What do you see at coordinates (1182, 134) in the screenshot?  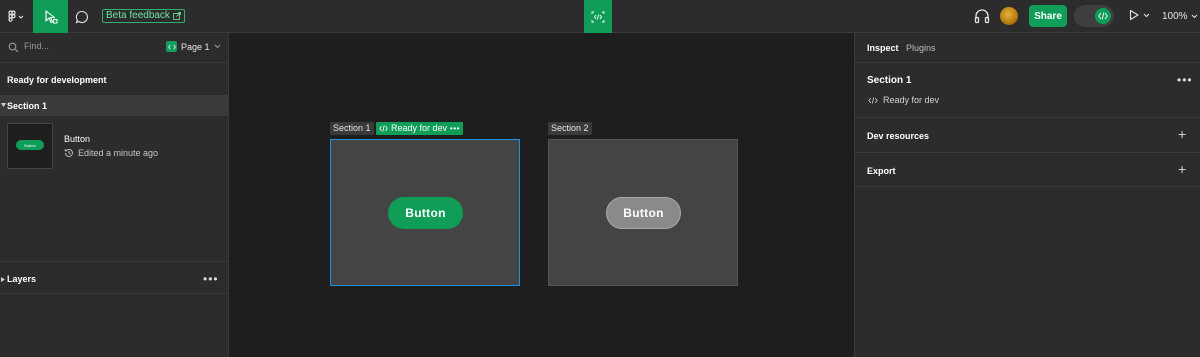 I see `add-dev-resource-icon: +` at bounding box center [1182, 134].